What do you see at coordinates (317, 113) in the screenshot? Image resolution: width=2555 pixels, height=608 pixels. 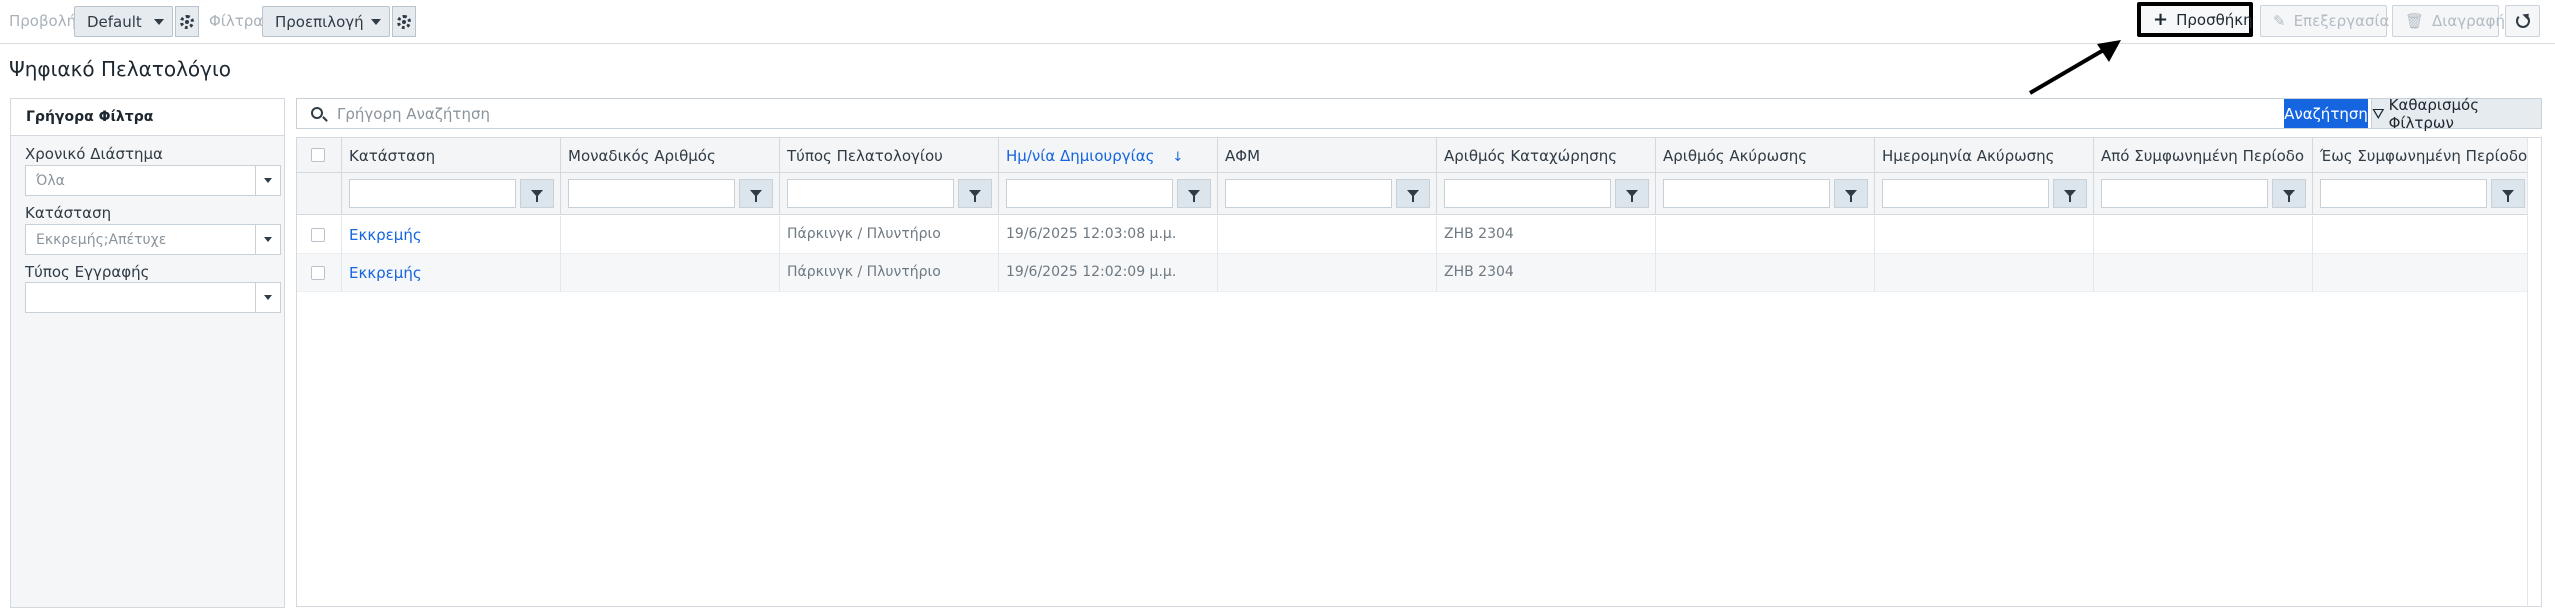 I see `search-icon` at bounding box center [317, 113].